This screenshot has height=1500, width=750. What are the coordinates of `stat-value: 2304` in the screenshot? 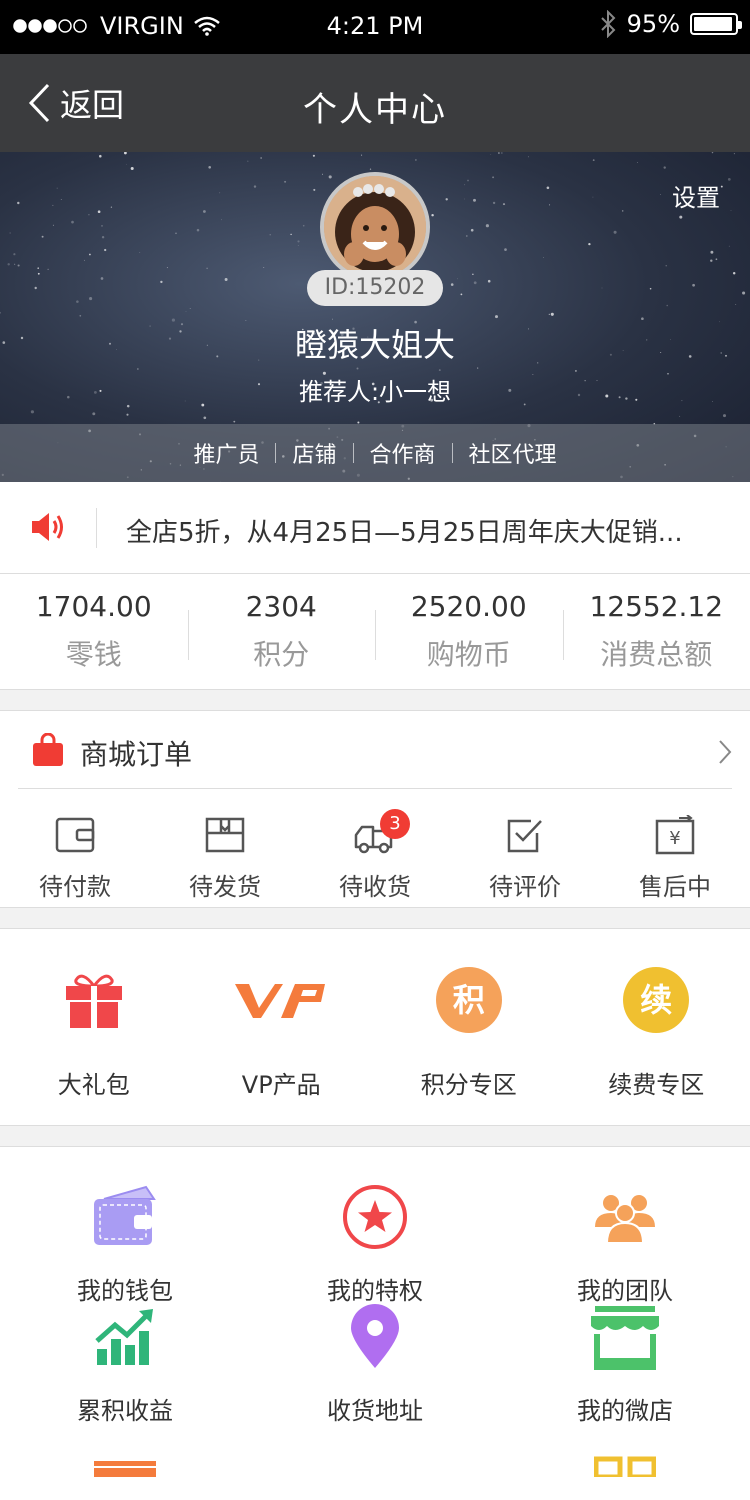 It's located at (281, 606).